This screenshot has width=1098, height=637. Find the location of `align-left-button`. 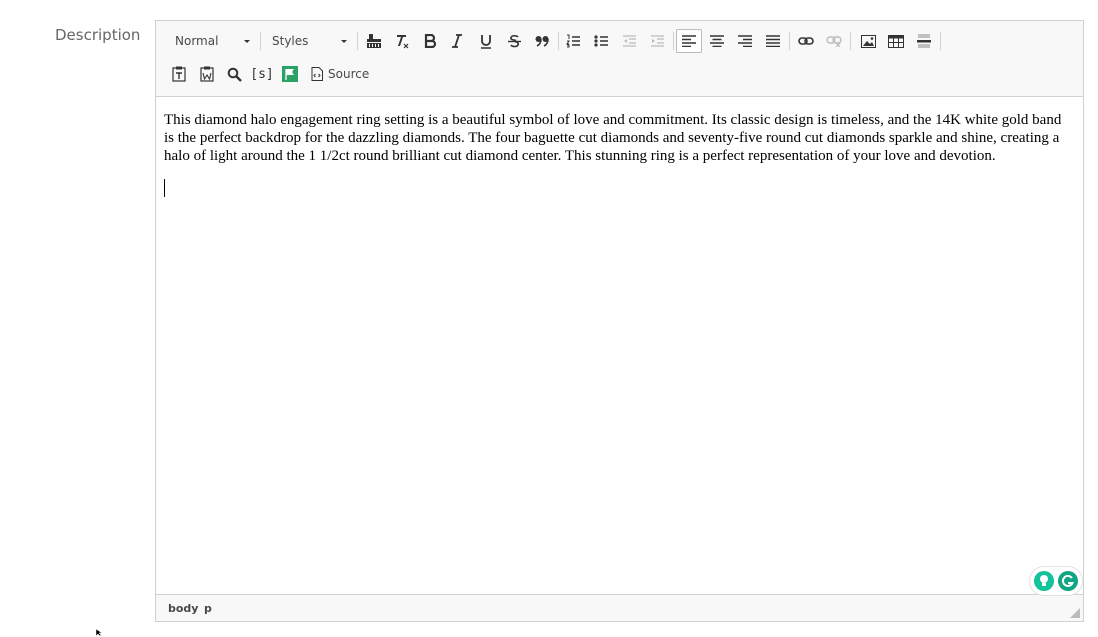

align-left-button is located at coordinates (689, 41).